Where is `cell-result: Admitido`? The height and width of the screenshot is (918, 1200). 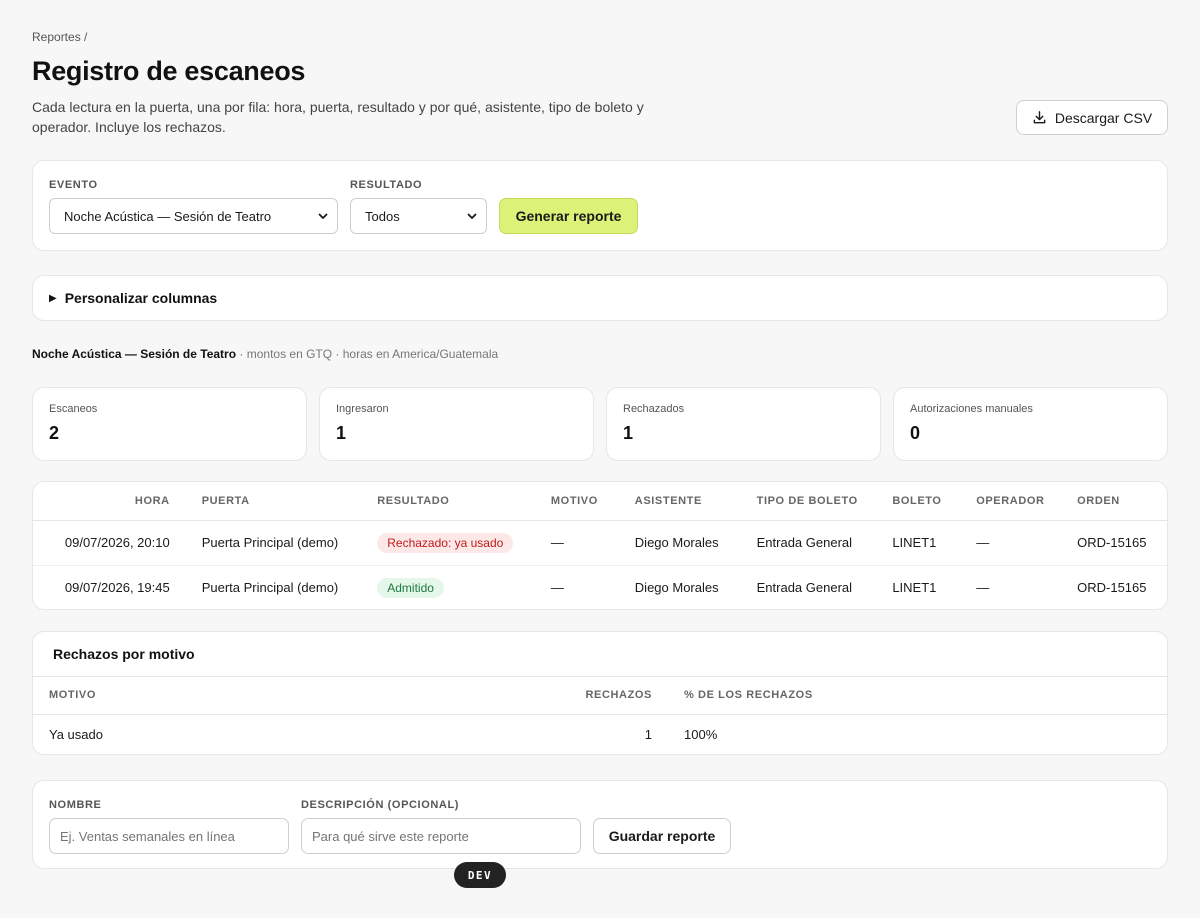
cell-result: Admitido is located at coordinates (450, 587).